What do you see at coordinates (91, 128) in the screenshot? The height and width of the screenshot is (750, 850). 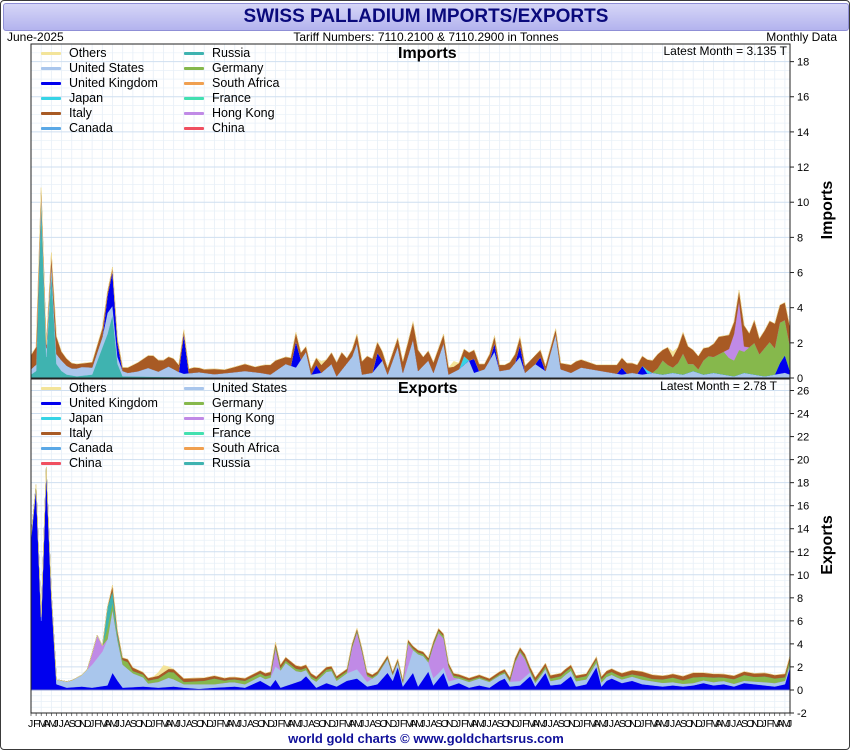 I see `imports-legend-label: Canada` at bounding box center [91, 128].